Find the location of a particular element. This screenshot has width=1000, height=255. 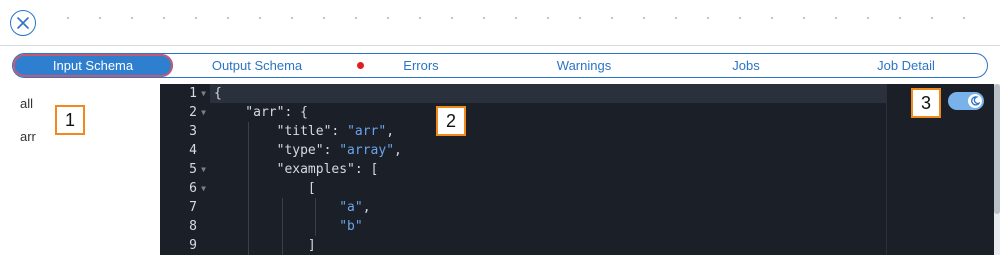

tab-errors: Errors is located at coordinates (421, 65).